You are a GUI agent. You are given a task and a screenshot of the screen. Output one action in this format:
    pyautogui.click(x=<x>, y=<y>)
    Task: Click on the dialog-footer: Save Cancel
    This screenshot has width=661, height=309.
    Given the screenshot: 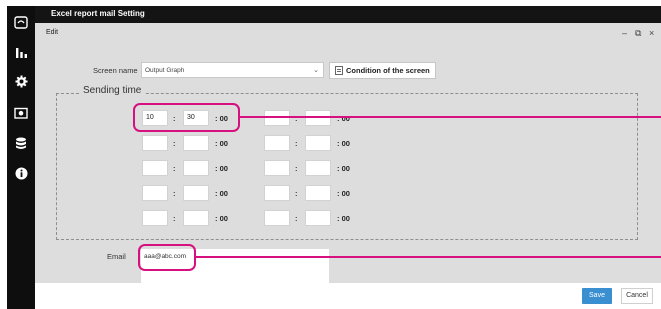 What is the action you would take?
    pyautogui.click(x=348, y=296)
    